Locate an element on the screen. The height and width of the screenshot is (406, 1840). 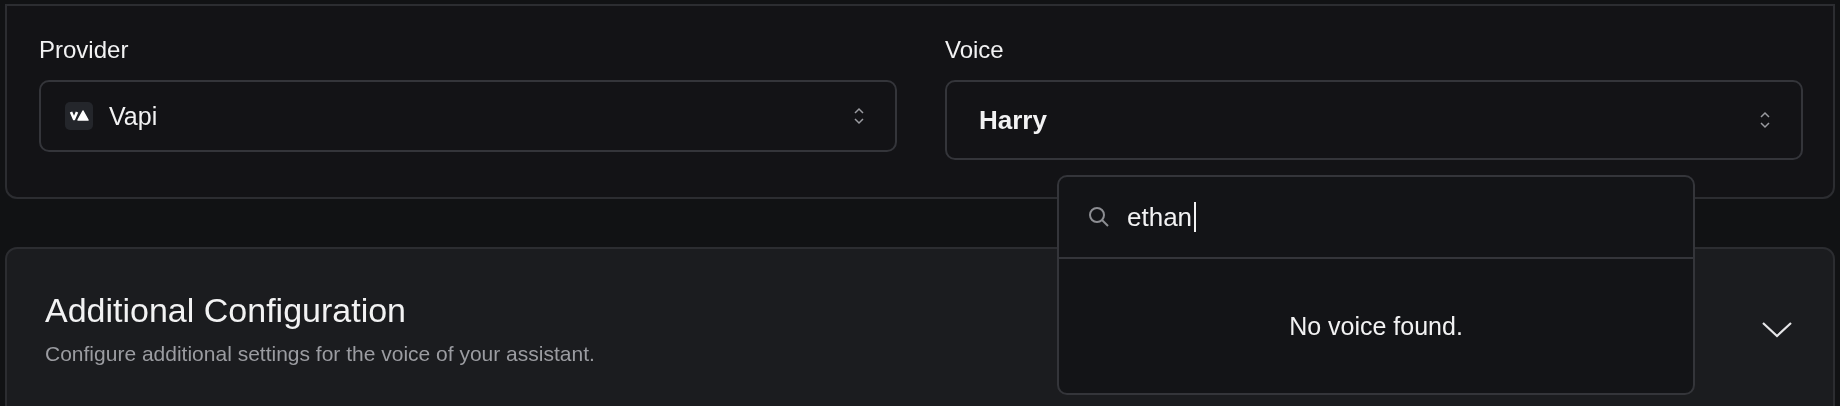
section-title: Additional Configuration is located at coordinates (226, 310).